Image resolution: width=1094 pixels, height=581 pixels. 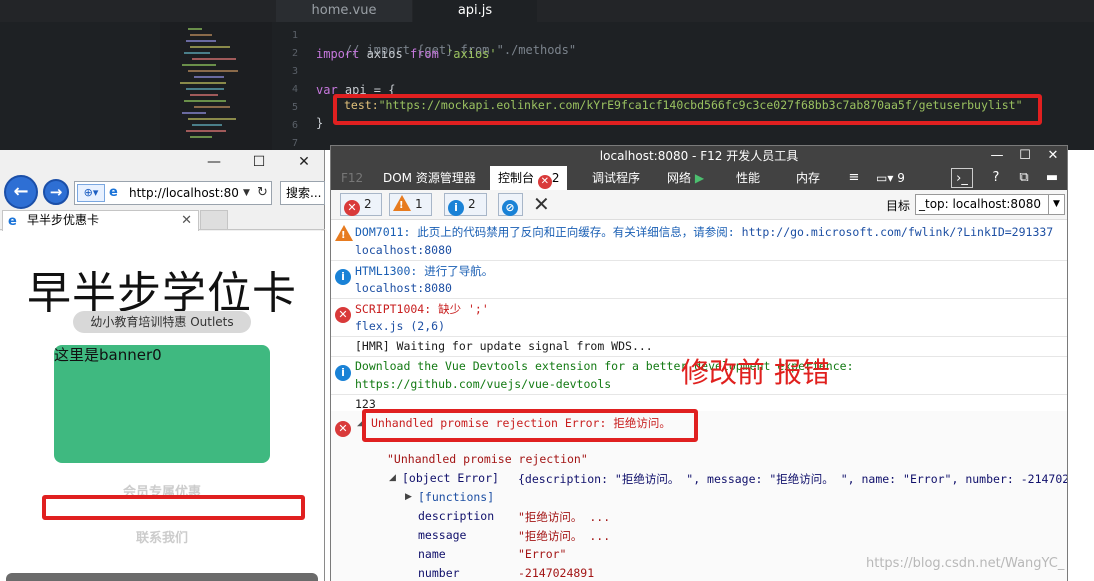 I want to click on tab-api-js: api.js, so click(x=475, y=11).